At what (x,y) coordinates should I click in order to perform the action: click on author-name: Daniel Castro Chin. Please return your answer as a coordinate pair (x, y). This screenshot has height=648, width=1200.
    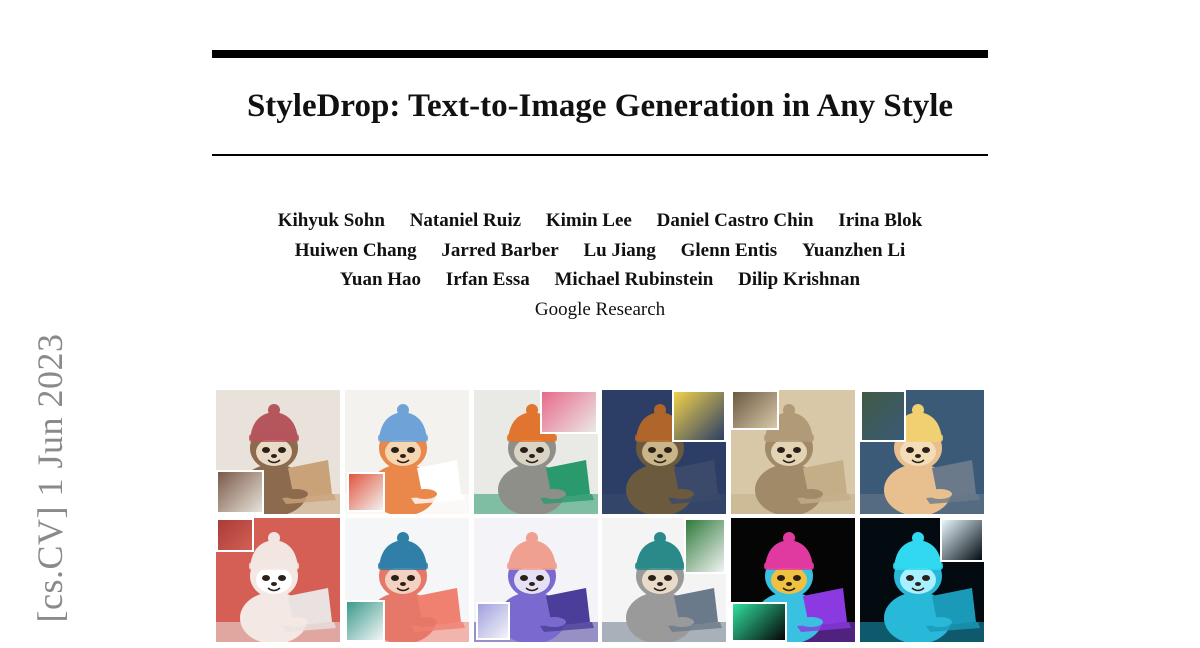
    Looking at the image, I should click on (735, 220).